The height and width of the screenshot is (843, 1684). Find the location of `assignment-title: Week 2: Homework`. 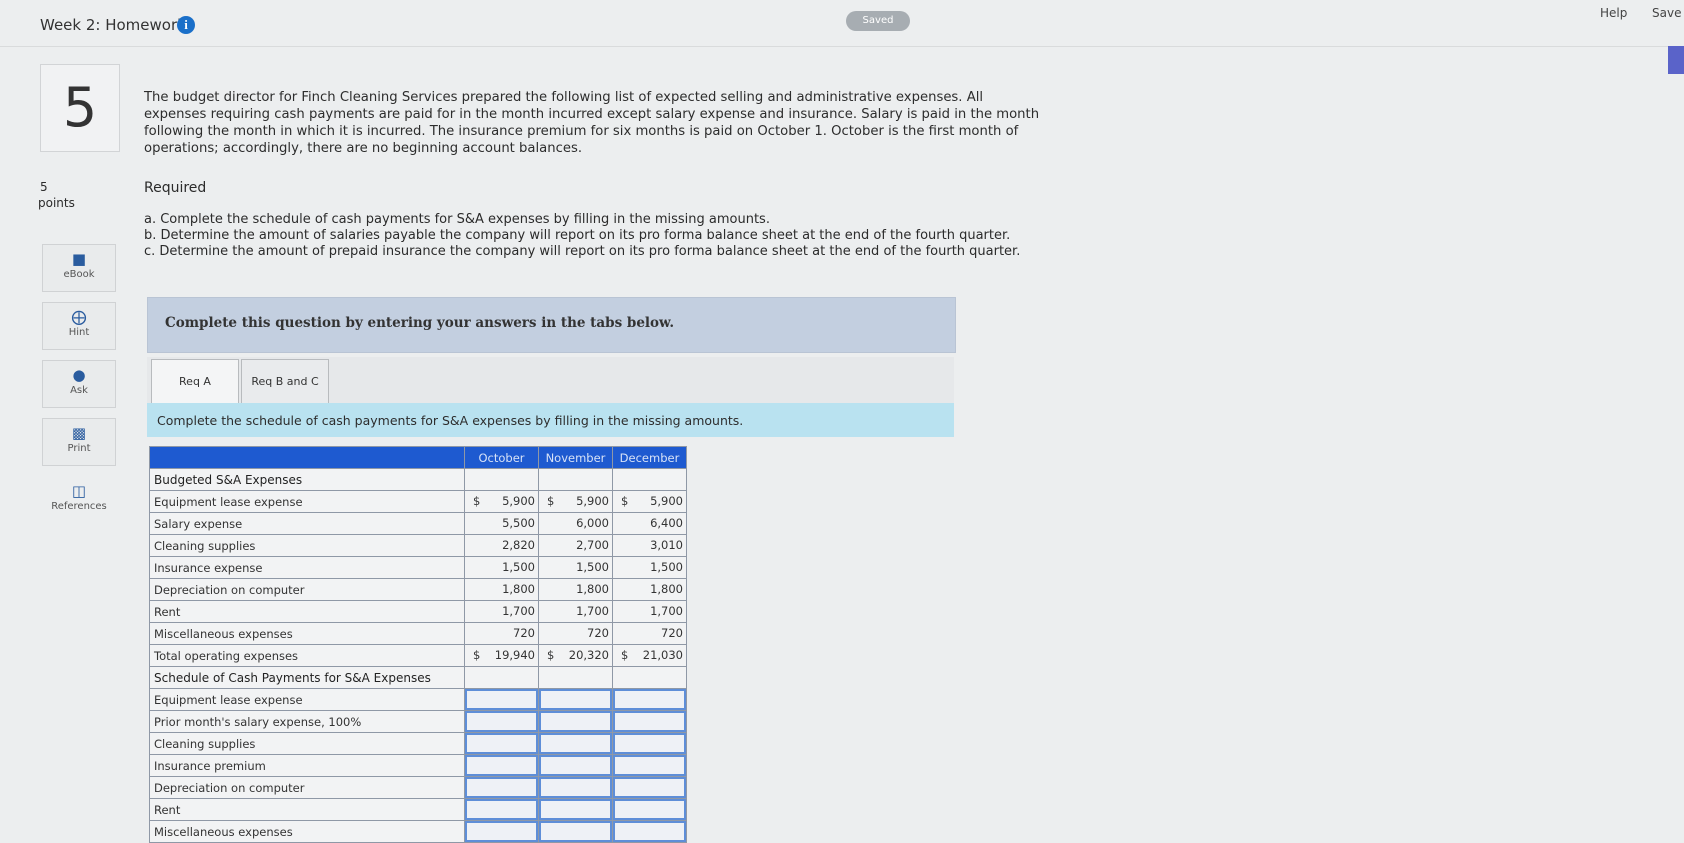

assignment-title: Week 2: Homework is located at coordinates (113, 25).